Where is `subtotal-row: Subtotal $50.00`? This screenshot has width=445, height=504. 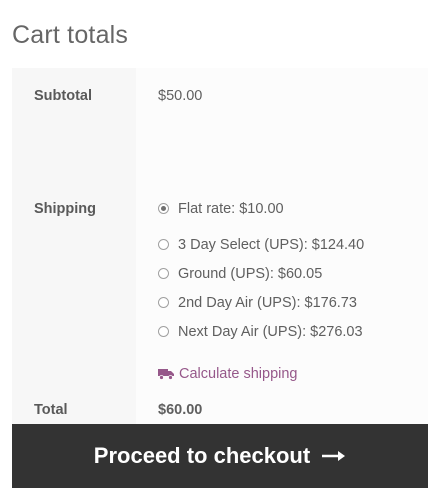
subtotal-row: Subtotal $50.00 is located at coordinates (220, 96).